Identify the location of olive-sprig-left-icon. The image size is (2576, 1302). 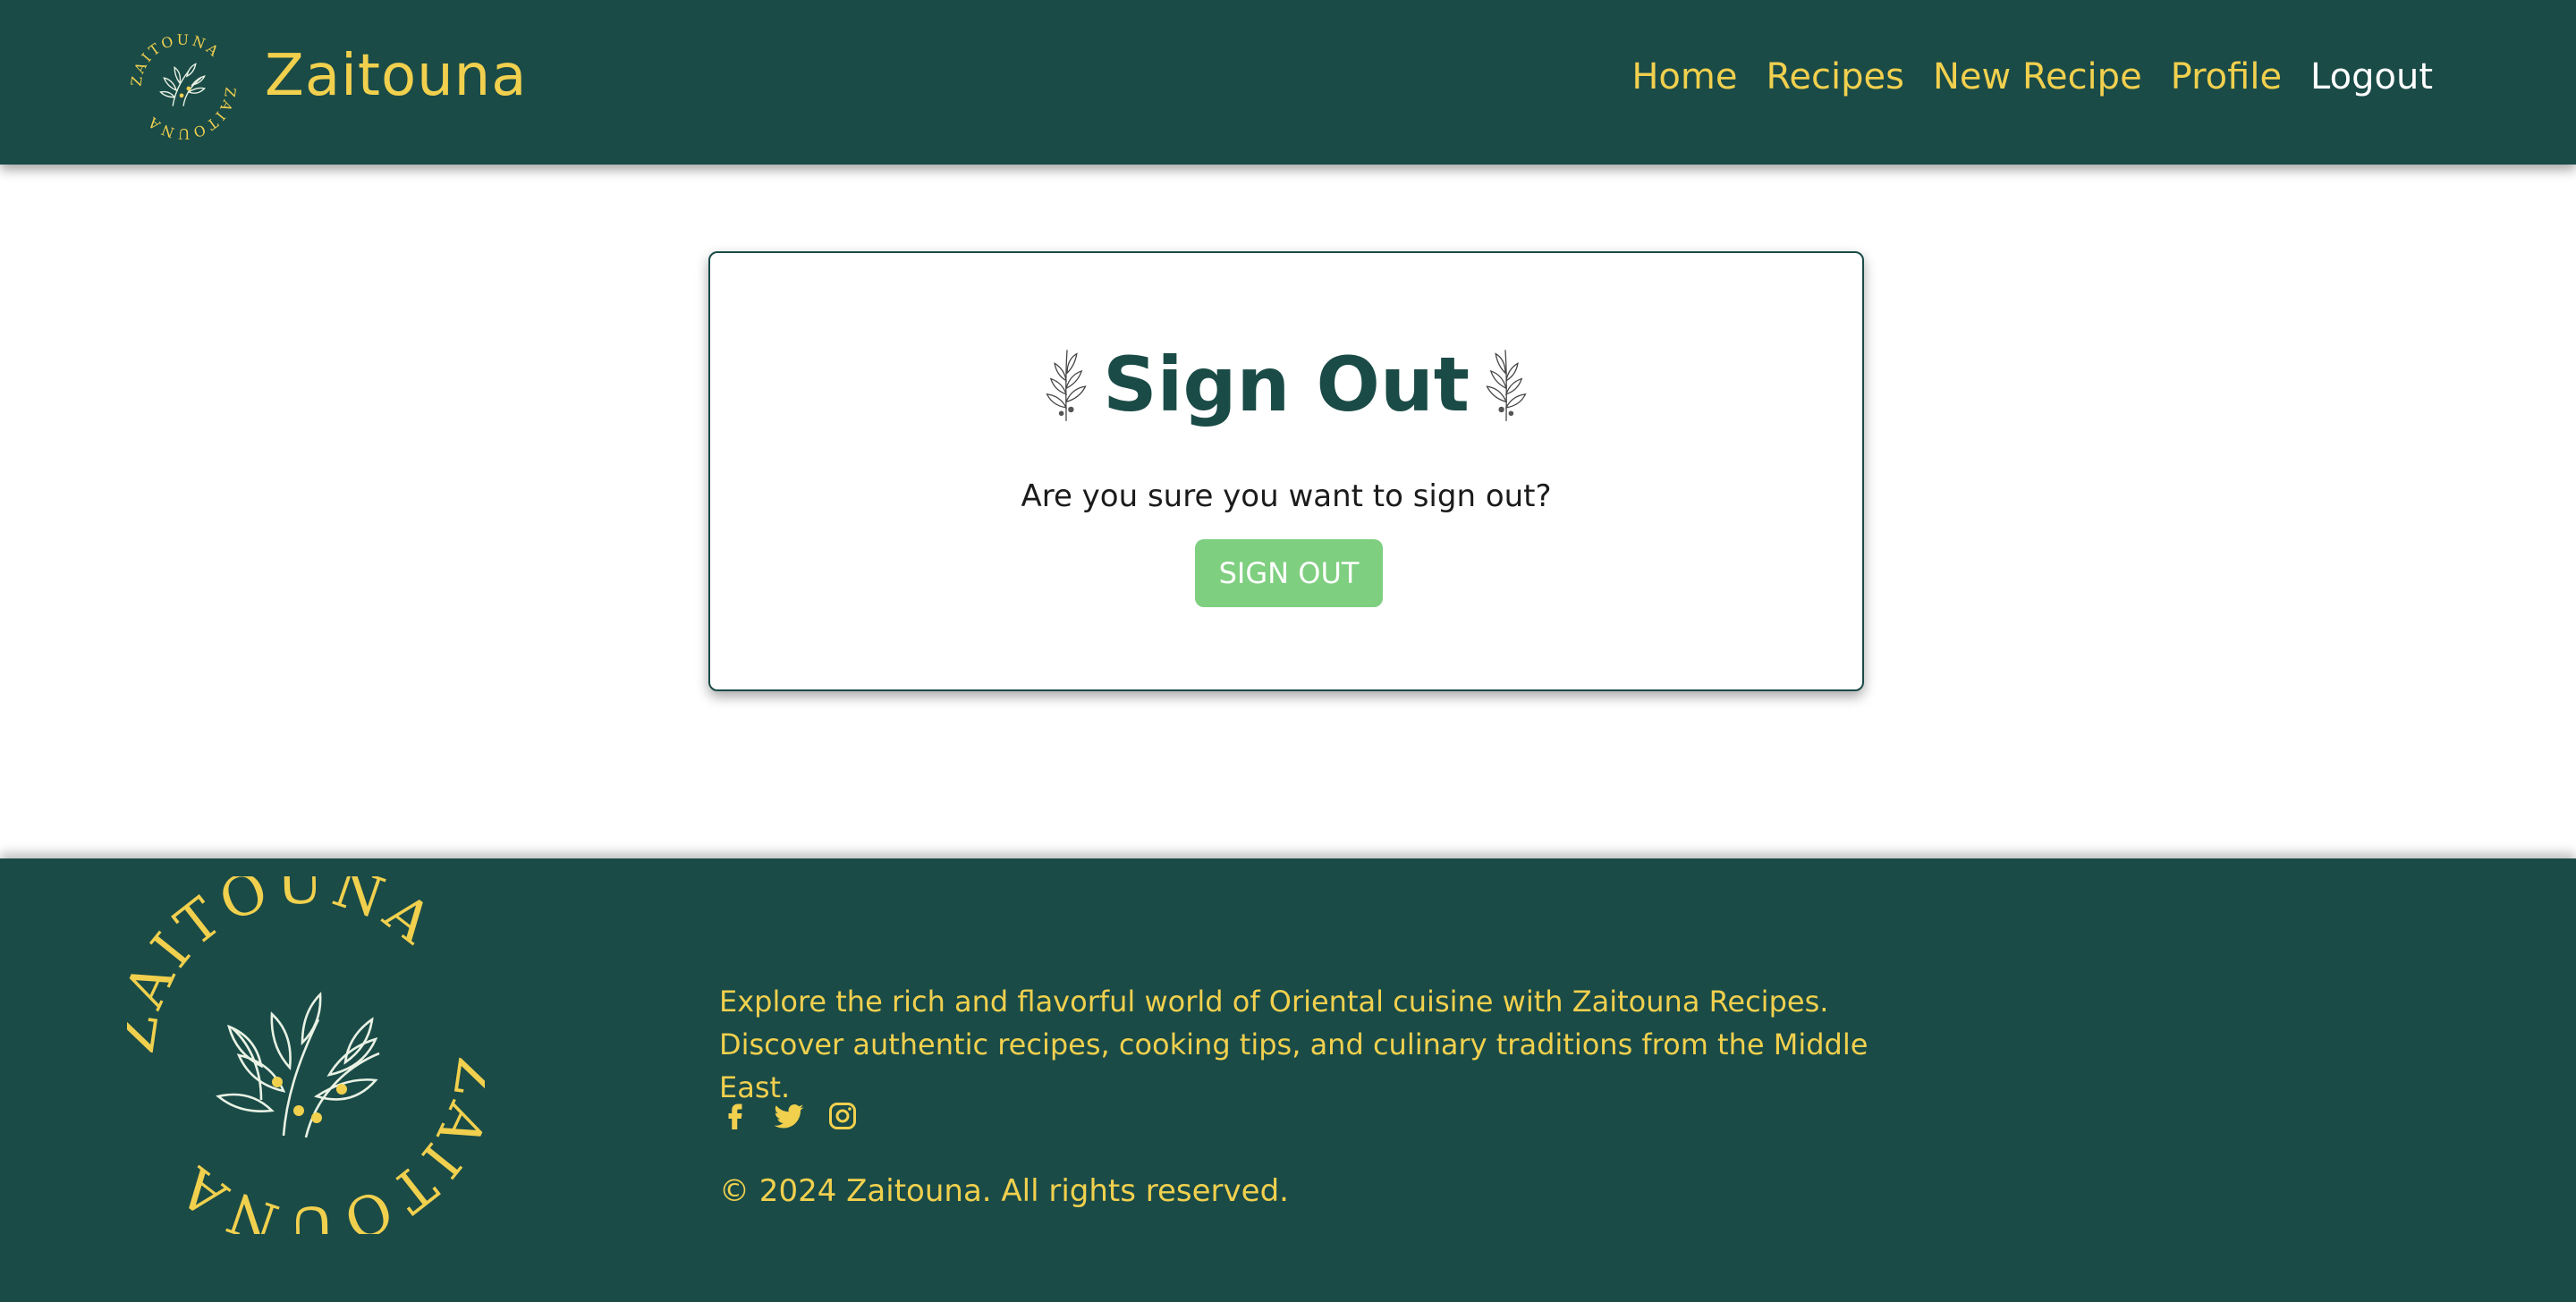
(1066, 385).